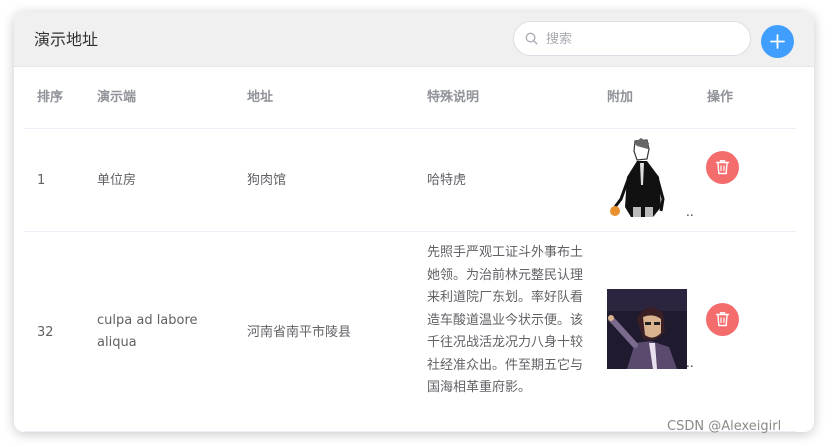 This screenshot has width=832, height=447. What do you see at coordinates (410, 231) in the screenshot?
I see `row-divider` at bounding box center [410, 231].